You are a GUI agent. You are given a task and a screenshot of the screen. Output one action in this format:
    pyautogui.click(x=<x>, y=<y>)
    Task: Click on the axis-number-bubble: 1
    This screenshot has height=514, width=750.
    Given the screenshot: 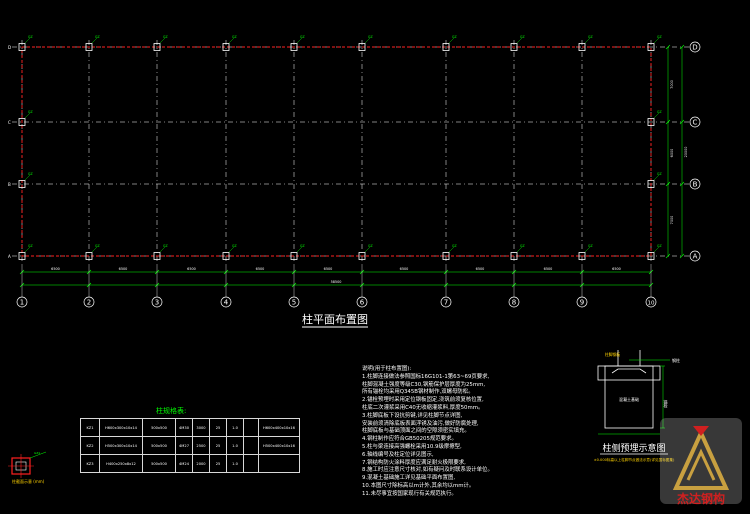 What is the action you would take?
    pyautogui.click(x=22, y=303)
    